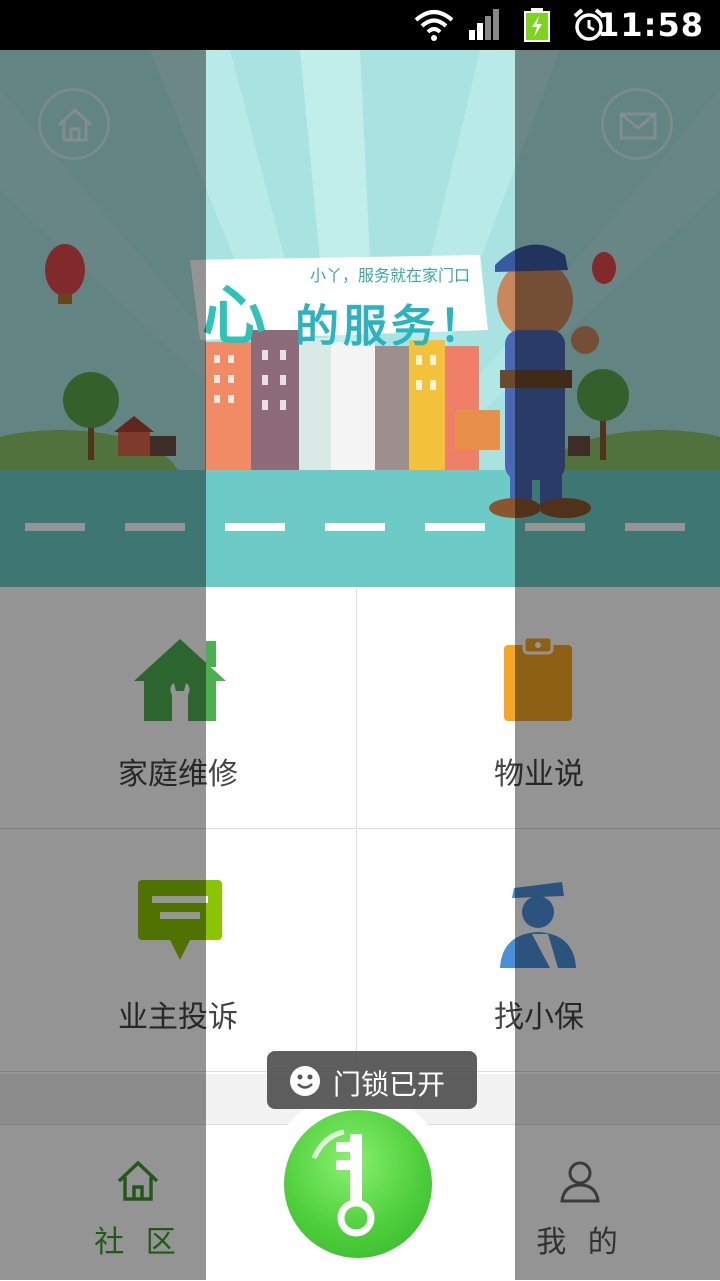 The width and height of the screenshot is (720, 1281). I want to click on user-outline-icon, so click(580, 1182).